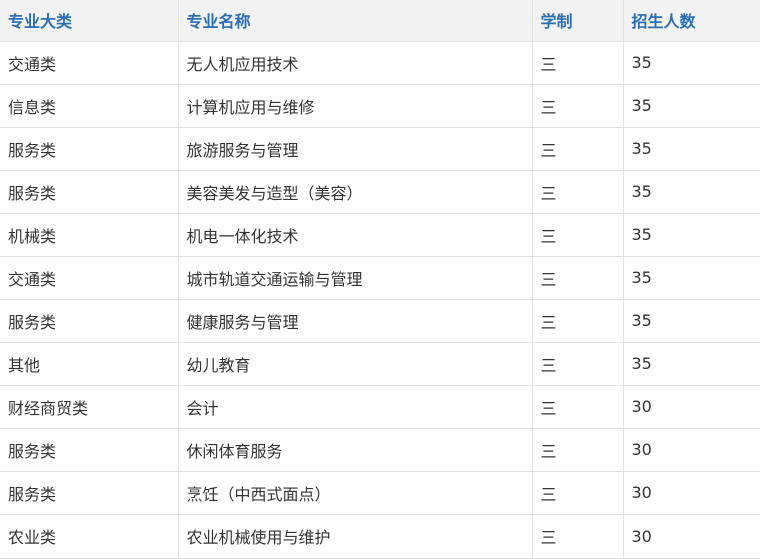  Describe the element at coordinates (355, 450) in the screenshot. I see `cell-major-name: 休闲体育服务` at that location.